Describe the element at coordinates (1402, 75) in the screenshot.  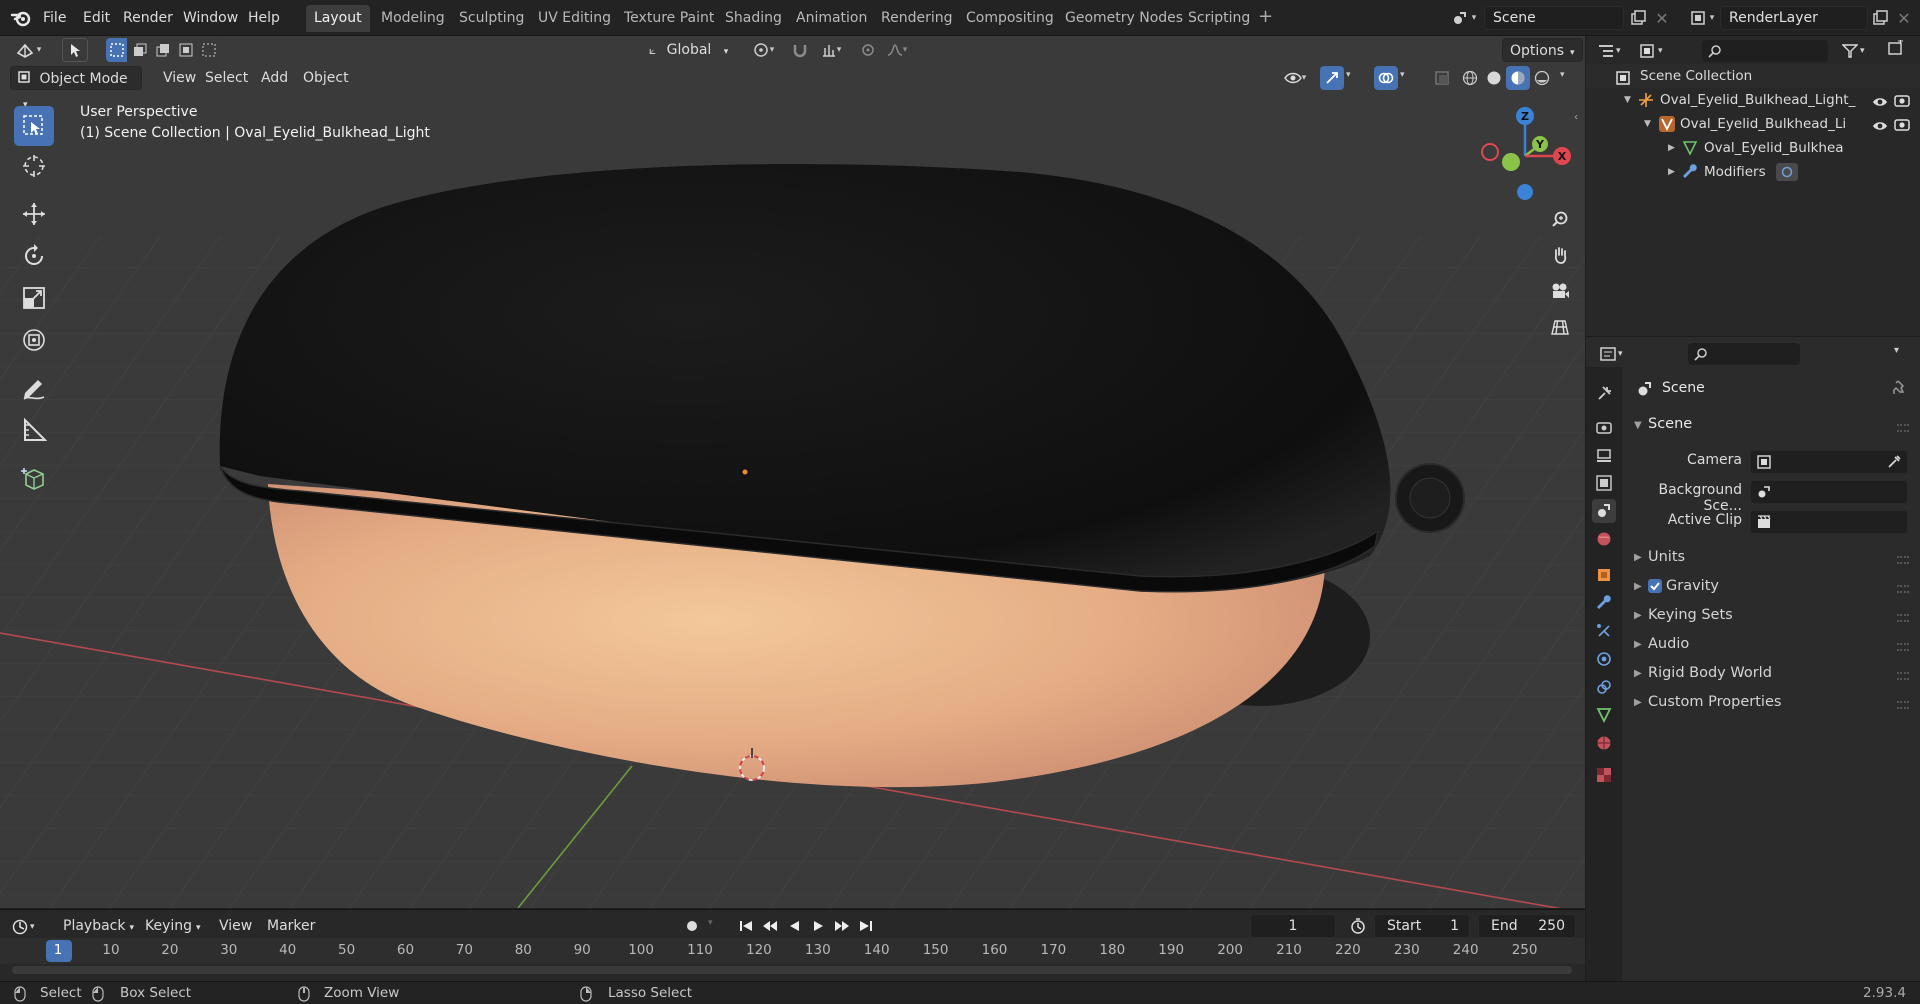
I see `overlays-dropdown-icon: ▾` at that location.